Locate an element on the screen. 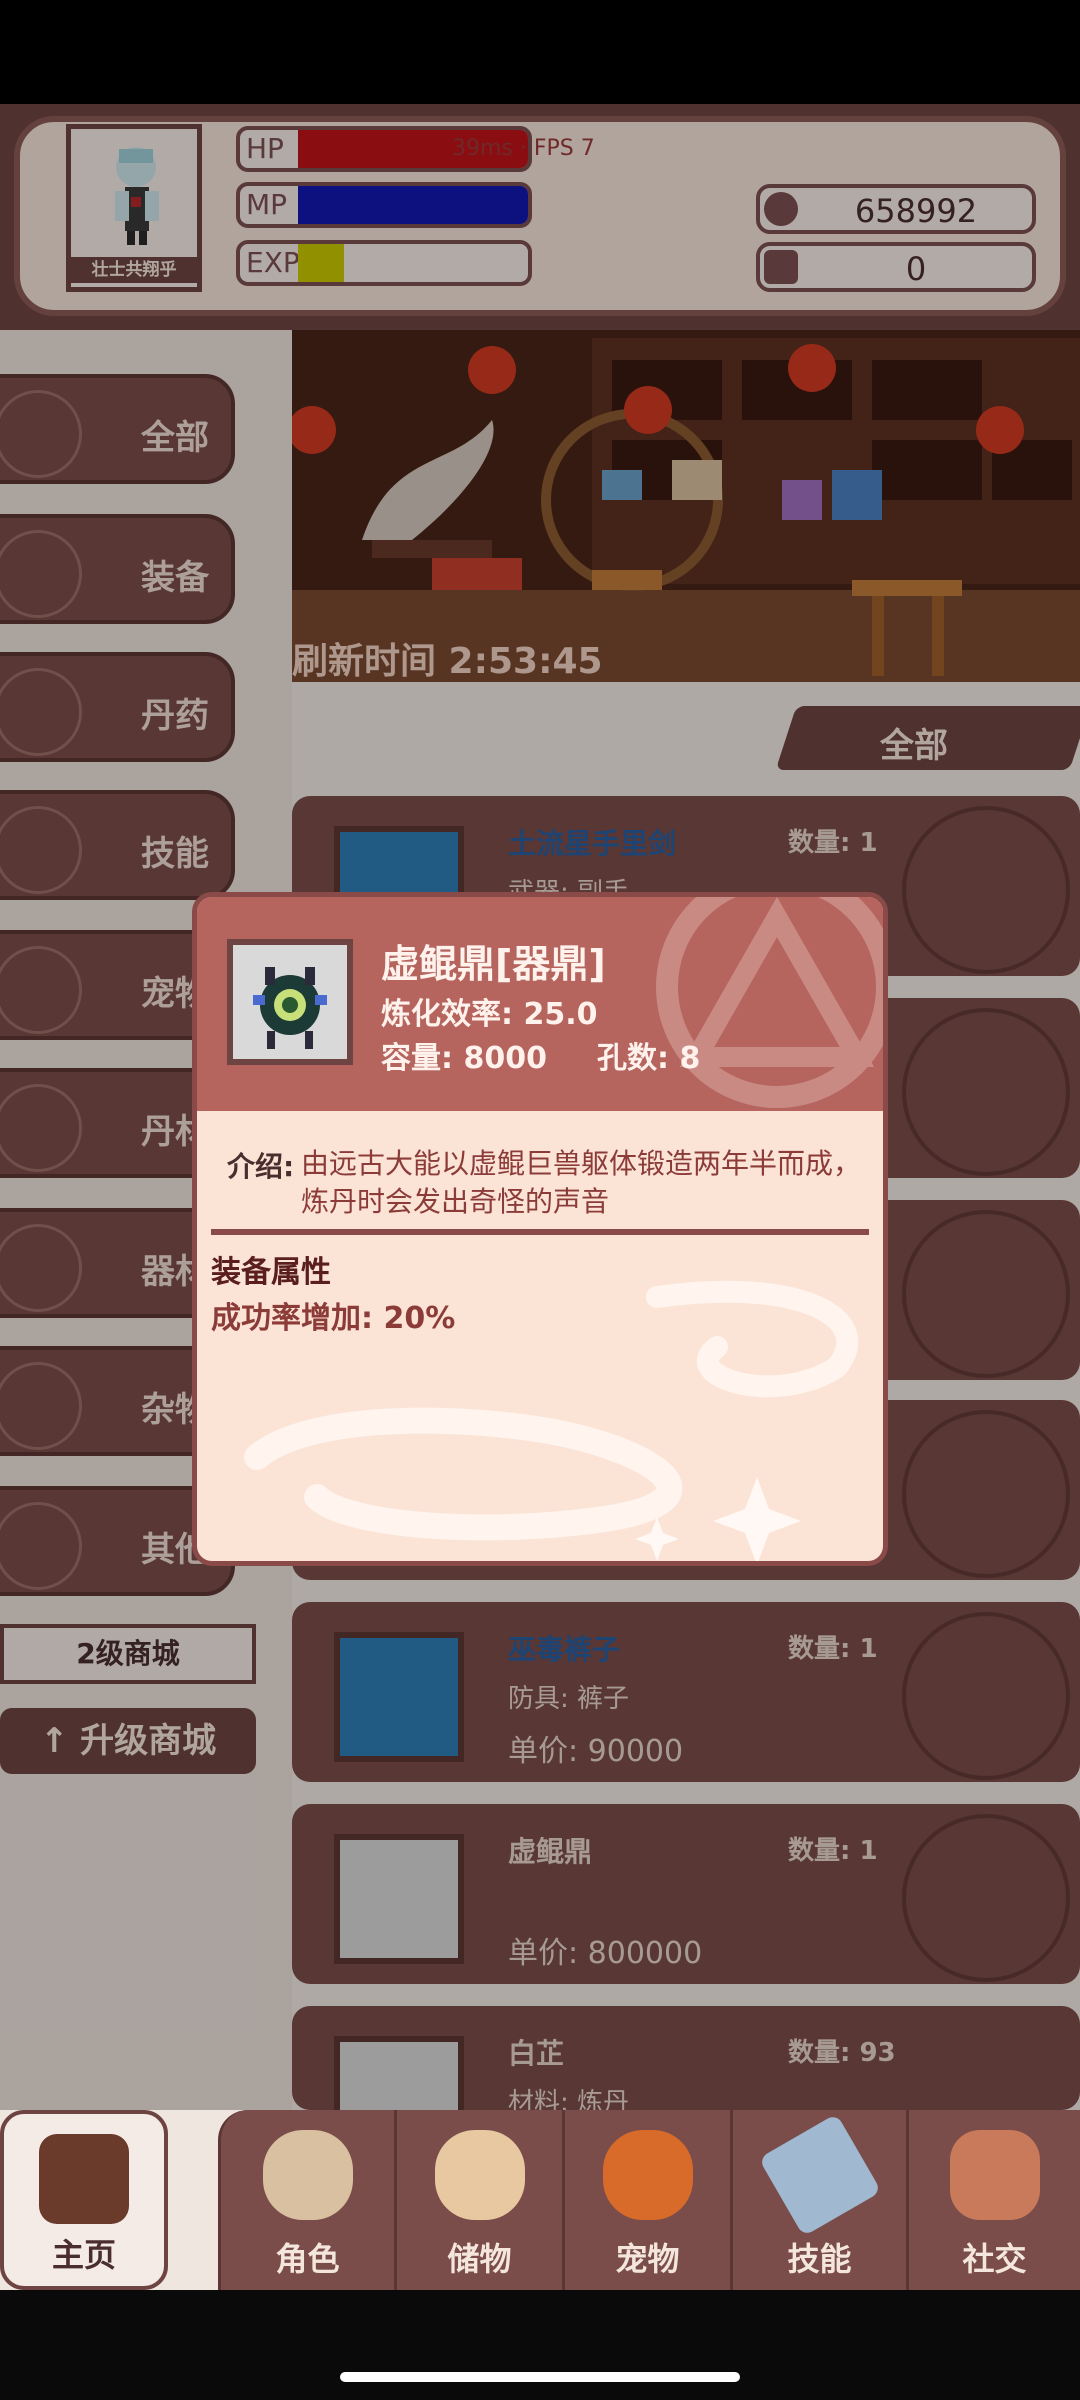  nav-skill: 技能 is located at coordinates (818, 2200).